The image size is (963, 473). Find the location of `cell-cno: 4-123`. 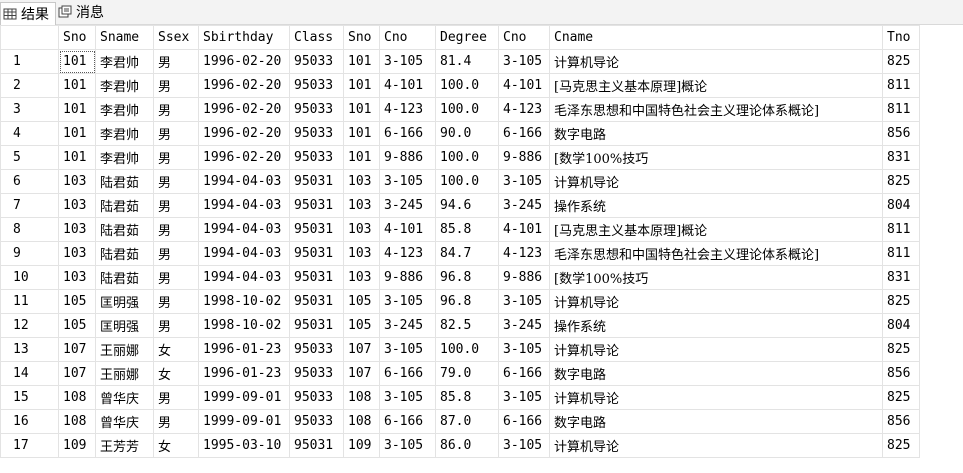

cell-cno: 4-123 is located at coordinates (407, 253).